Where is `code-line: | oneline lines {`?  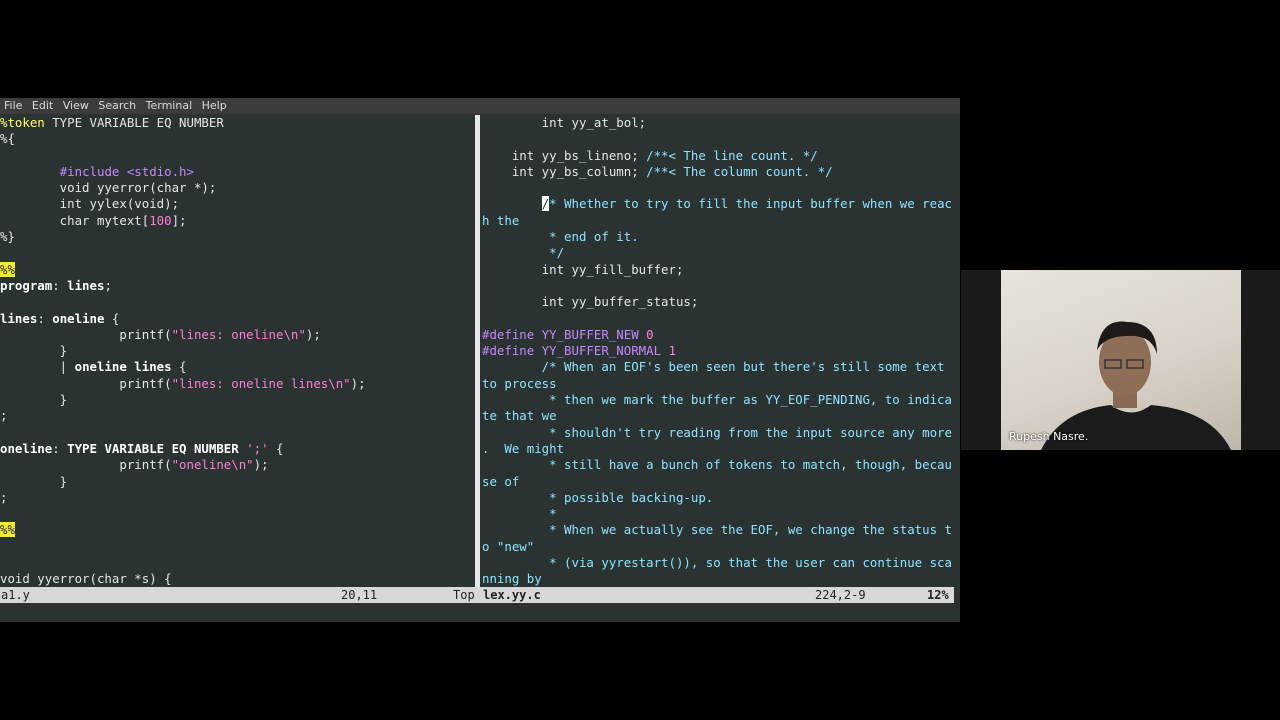
code-line: | oneline lines { is located at coordinates (237, 367).